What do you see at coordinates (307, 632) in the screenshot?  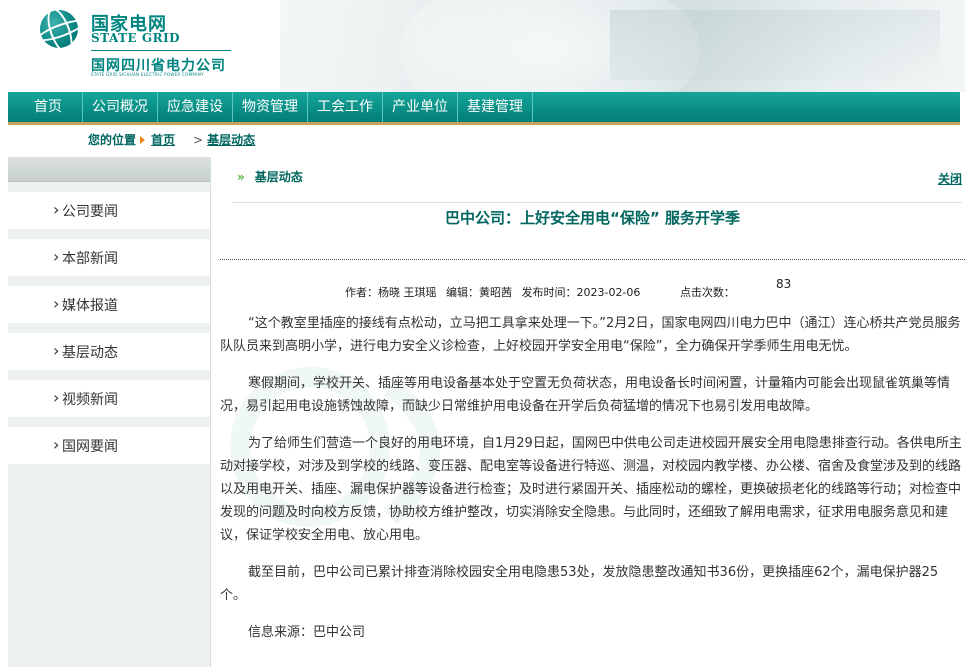 I see `article-source: 信息来源：巴中公司` at bounding box center [307, 632].